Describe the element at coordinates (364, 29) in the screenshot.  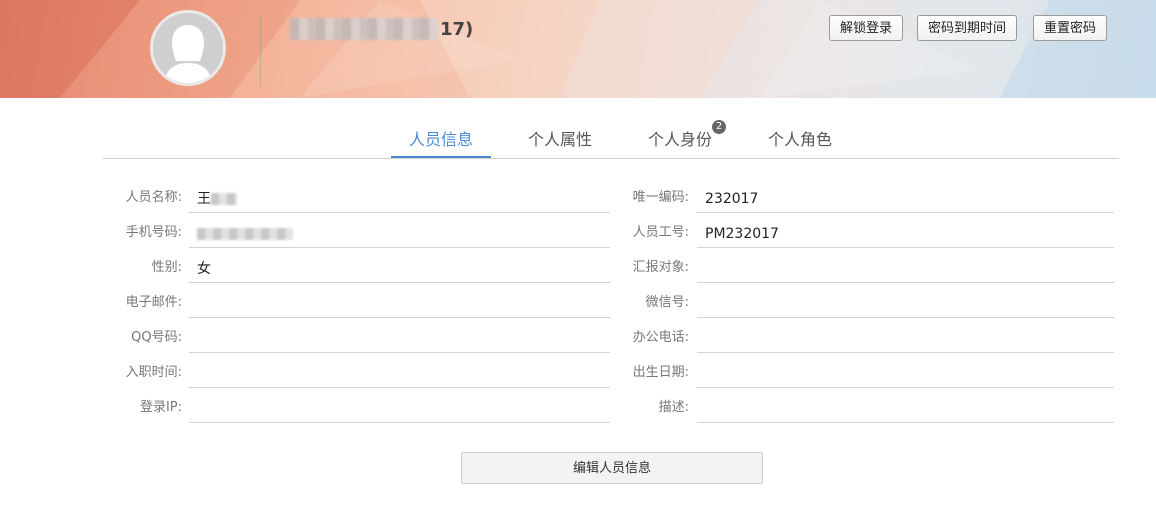
I see `redacted-name-block` at that location.